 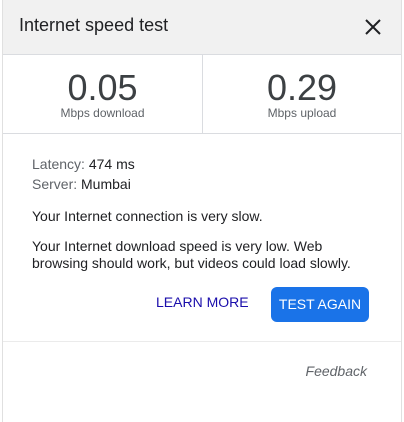 I want to click on server-value: Mumbai, so click(x=106, y=184).